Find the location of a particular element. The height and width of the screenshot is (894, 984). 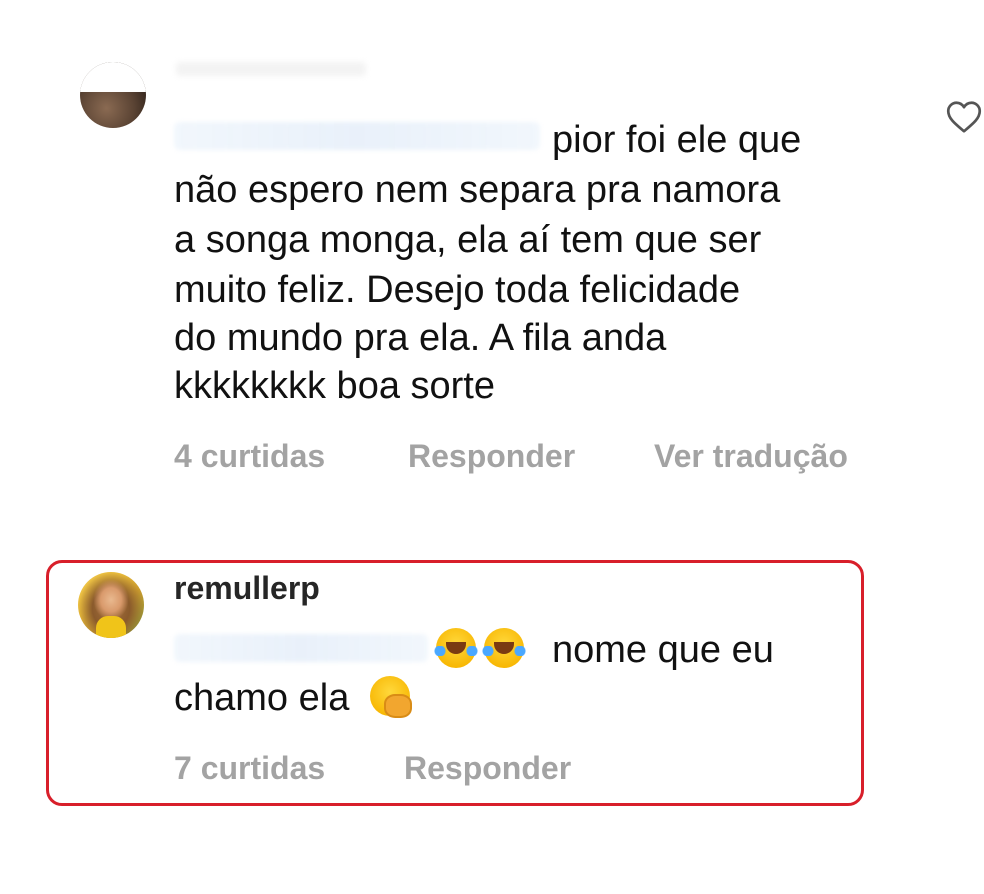

hand-over-mouth-emoji is located at coordinates (390, 697).